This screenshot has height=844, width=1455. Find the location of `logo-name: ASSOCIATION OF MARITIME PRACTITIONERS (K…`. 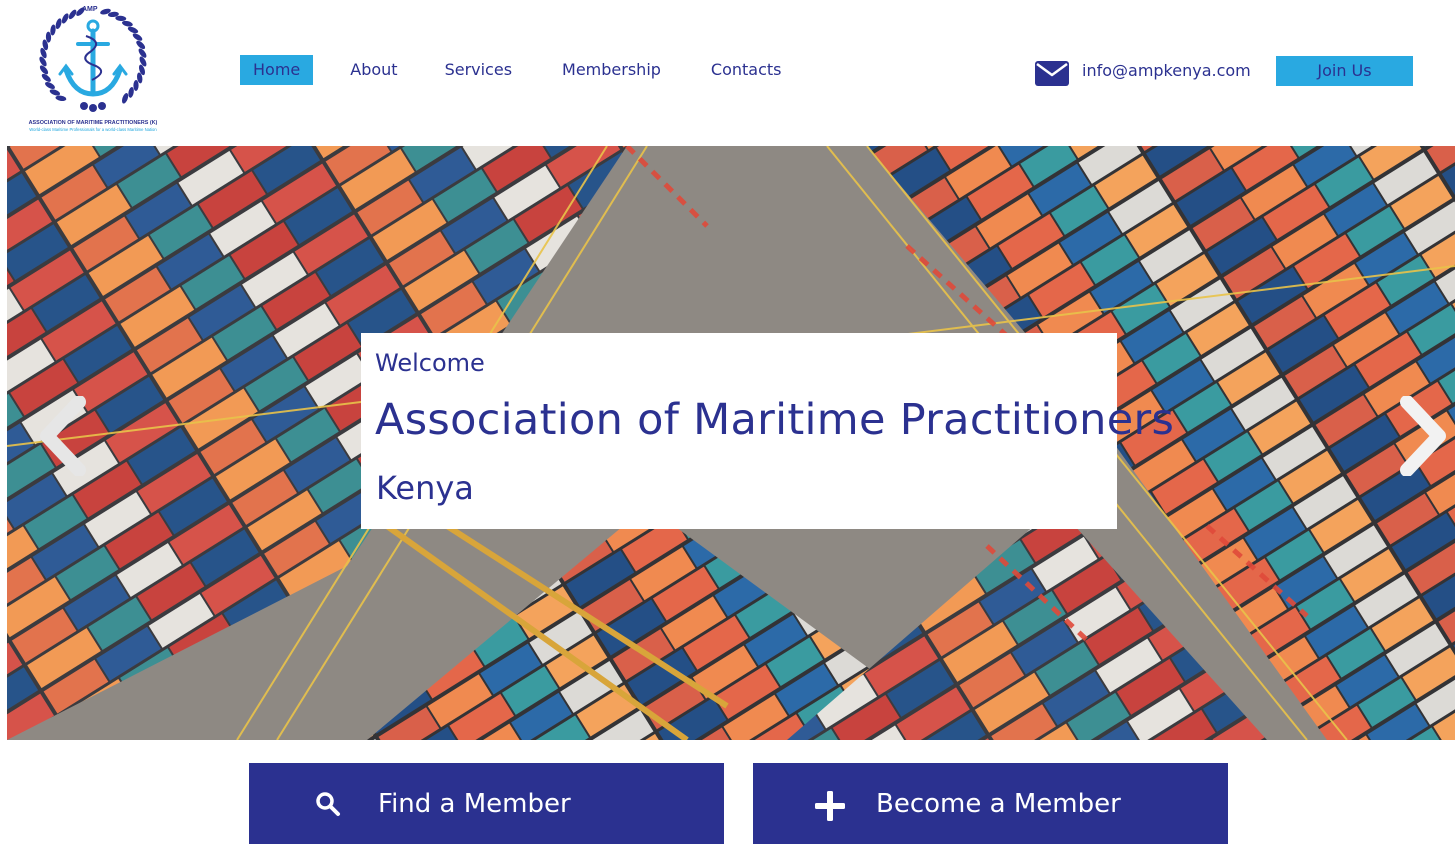

logo-name: ASSOCIATION OF MARITIME PRACTITIONERS (K… is located at coordinates (93, 123).